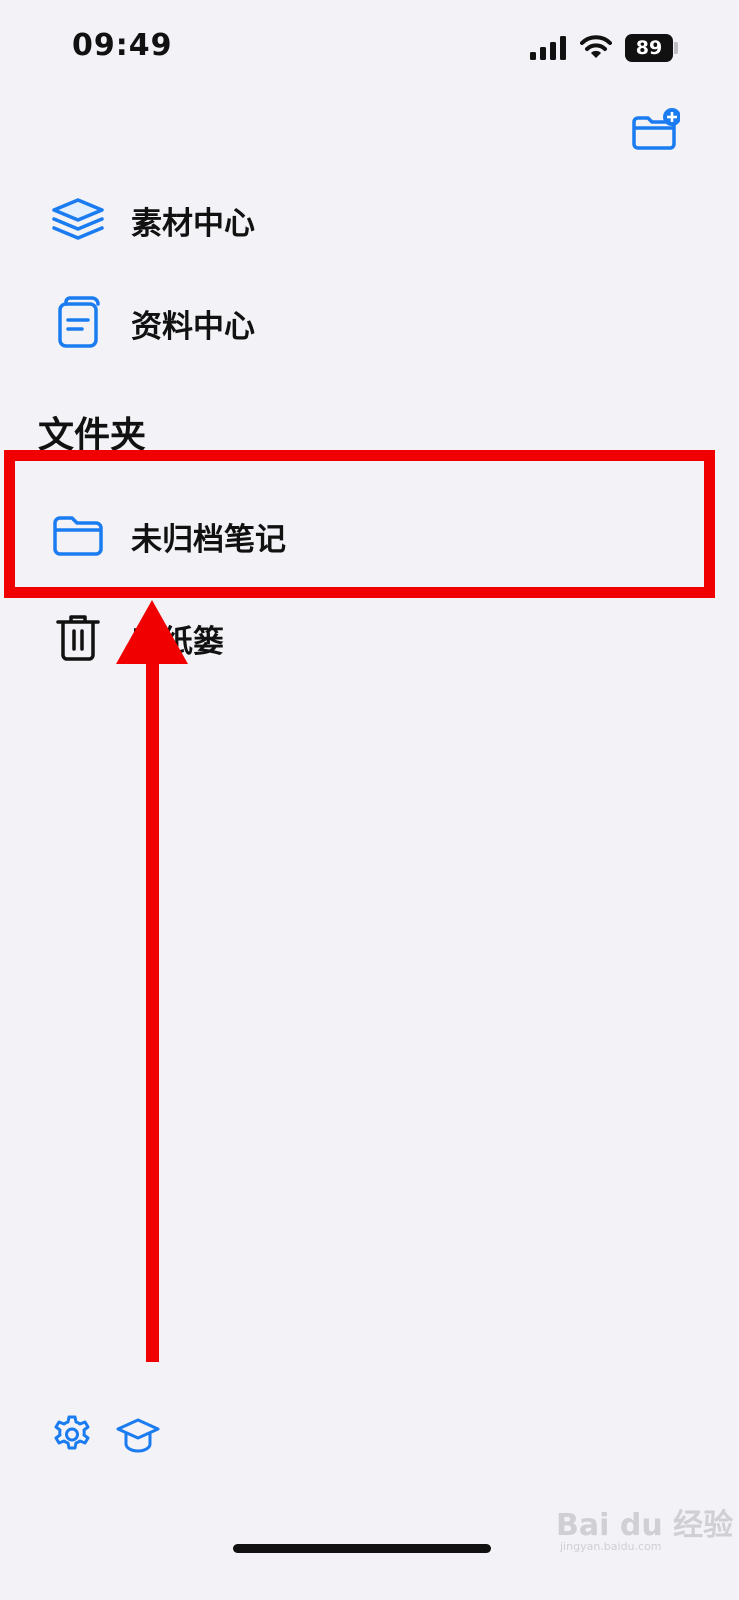  What do you see at coordinates (78, 638) in the screenshot?
I see `trash-icon` at bounding box center [78, 638].